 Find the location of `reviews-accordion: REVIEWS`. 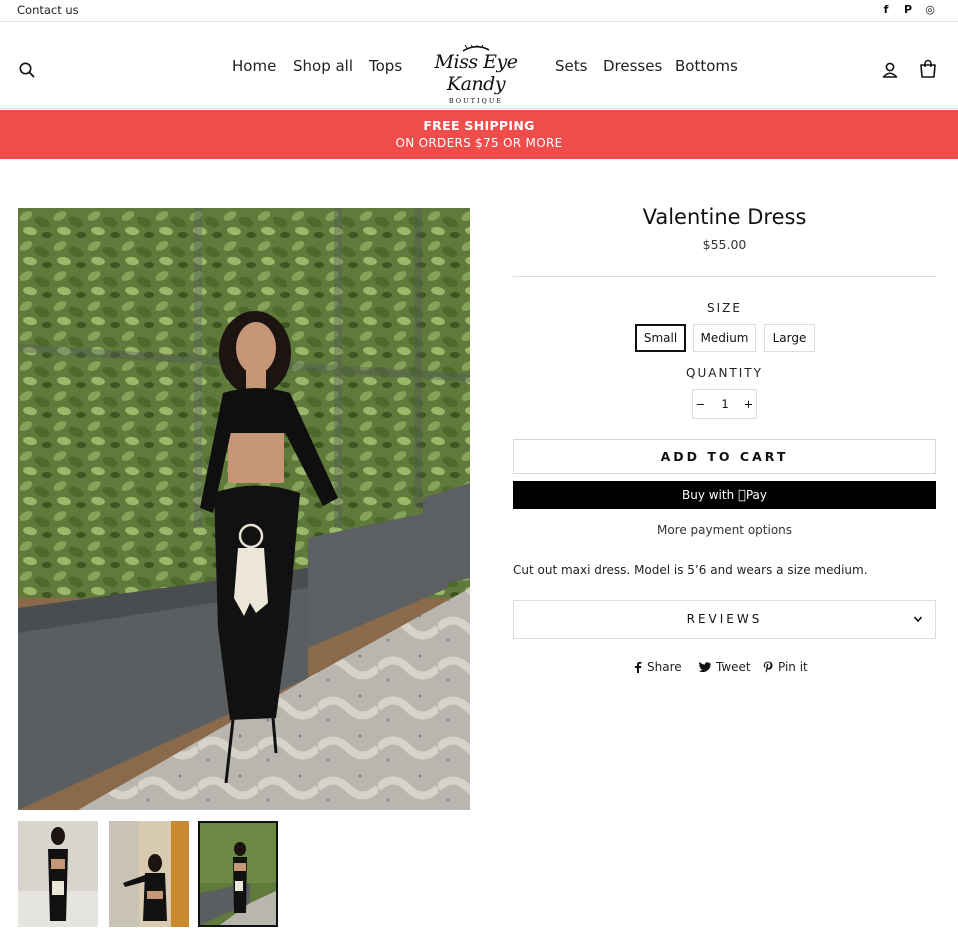

reviews-accordion: REVIEWS is located at coordinates (724, 619).